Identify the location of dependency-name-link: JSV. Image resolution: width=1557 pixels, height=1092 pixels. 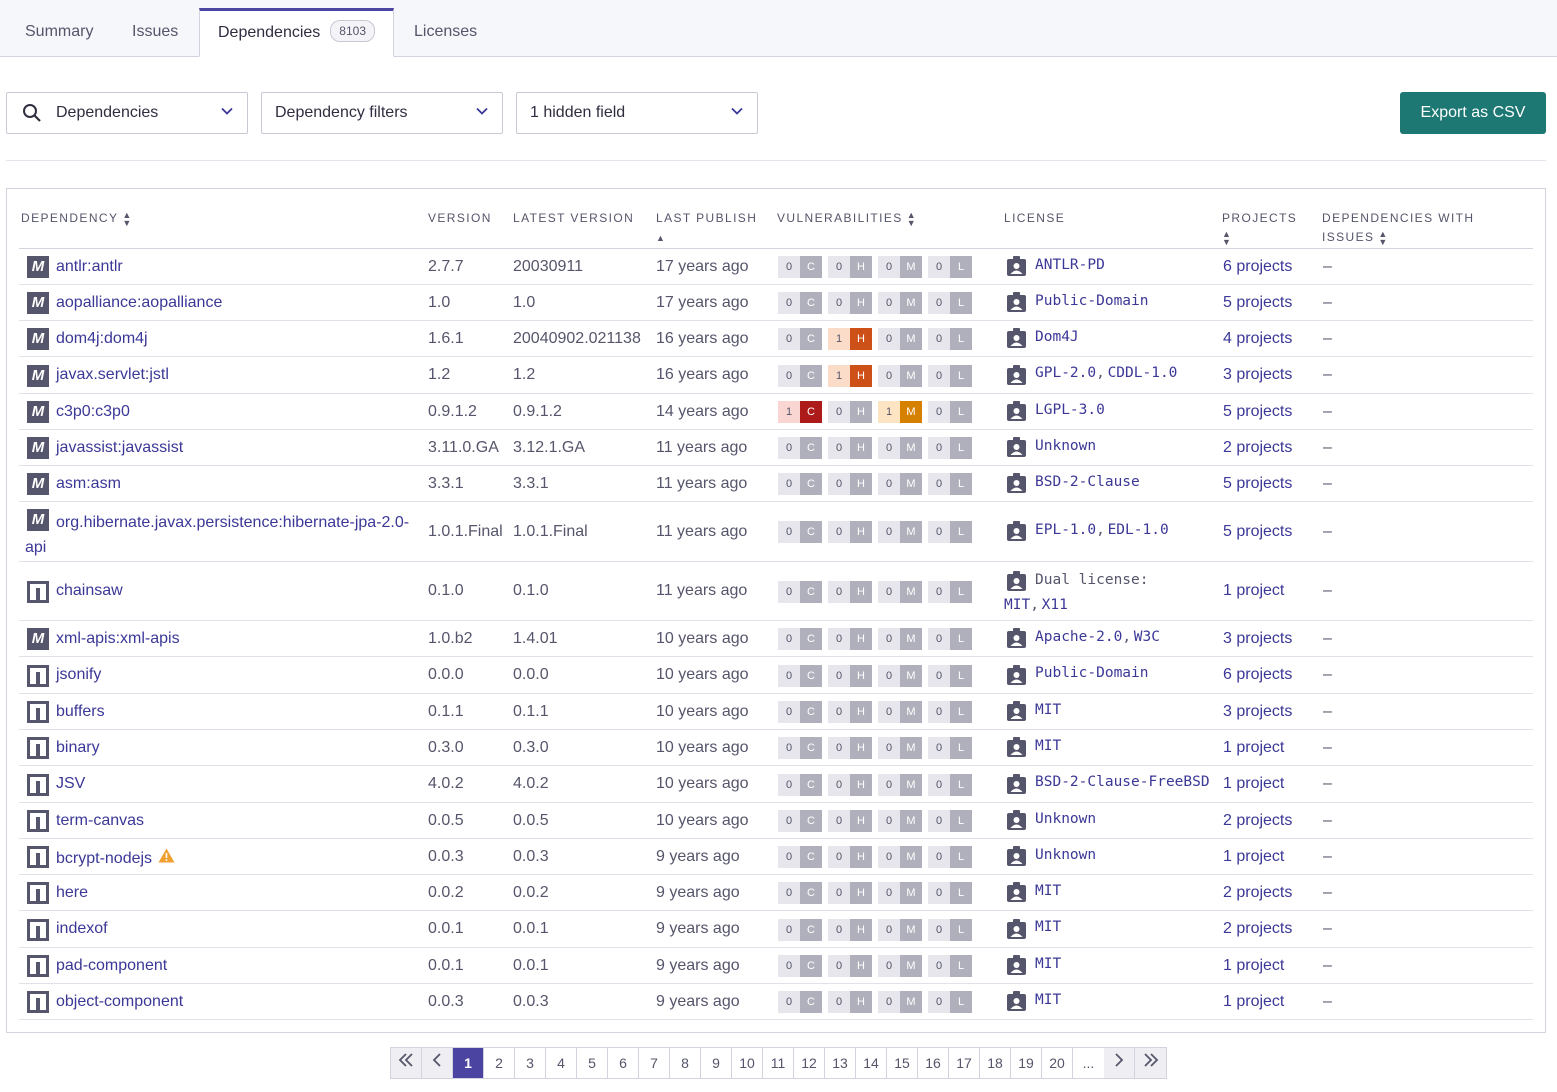
(70, 784).